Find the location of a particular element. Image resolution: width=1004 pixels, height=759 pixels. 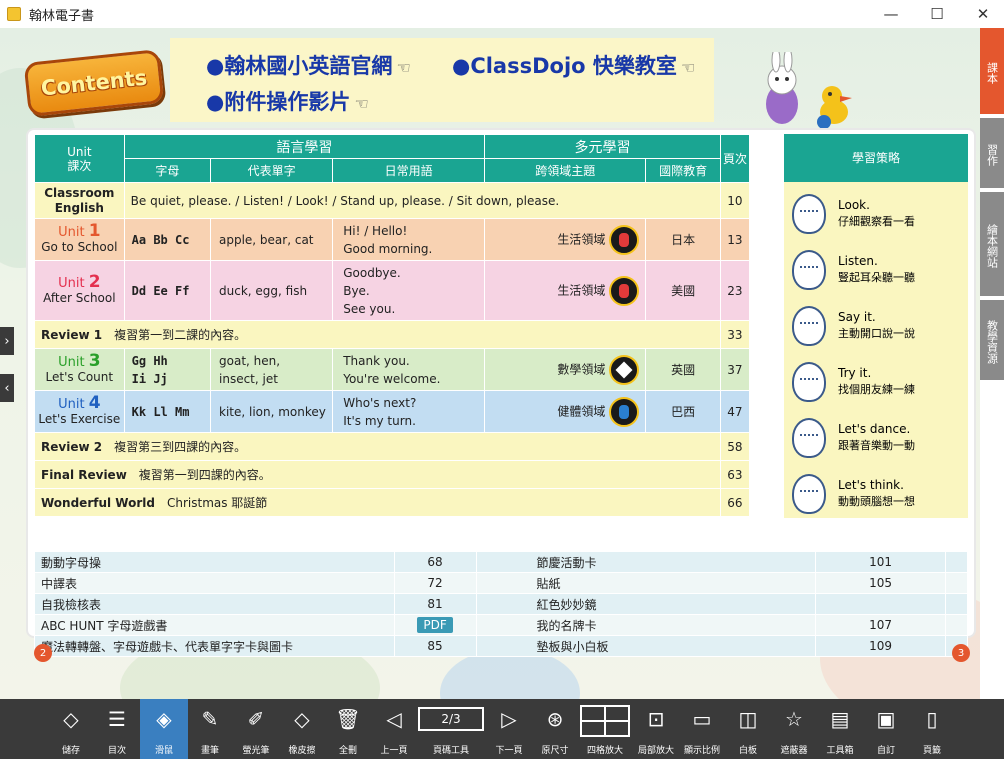

unit-intl: 英國 is located at coordinates (683, 369).